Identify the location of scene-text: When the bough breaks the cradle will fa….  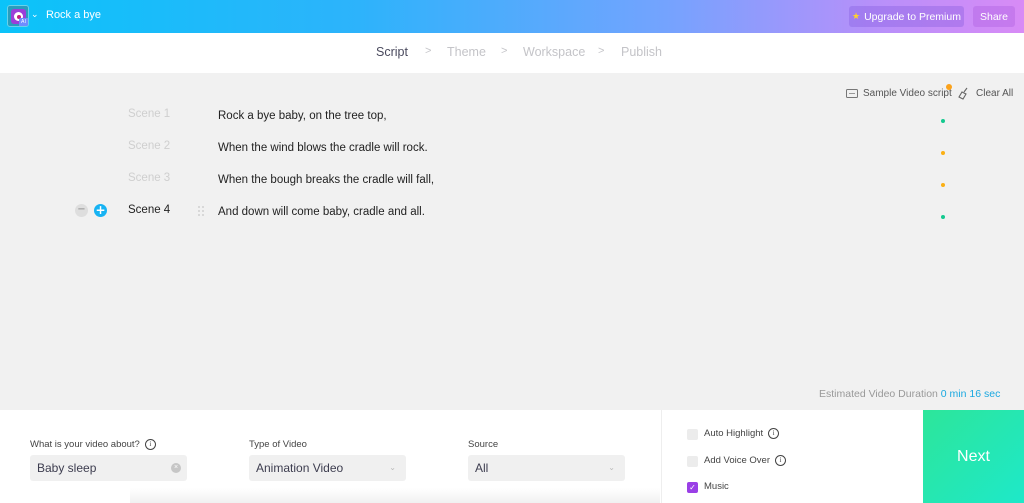
(326, 180).